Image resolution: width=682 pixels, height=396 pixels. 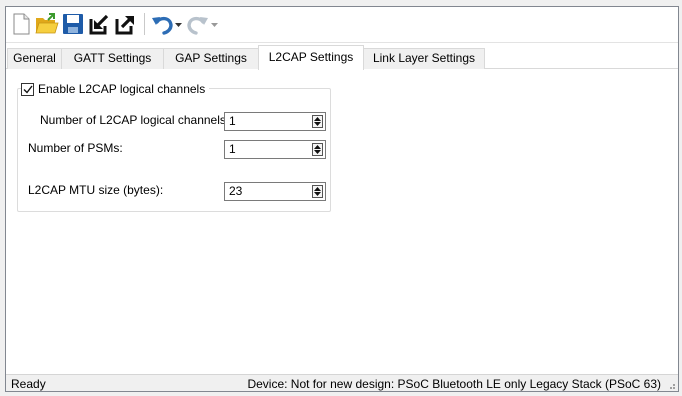 I want to click on redo-dropdown-button, so click(x=214, y=25).